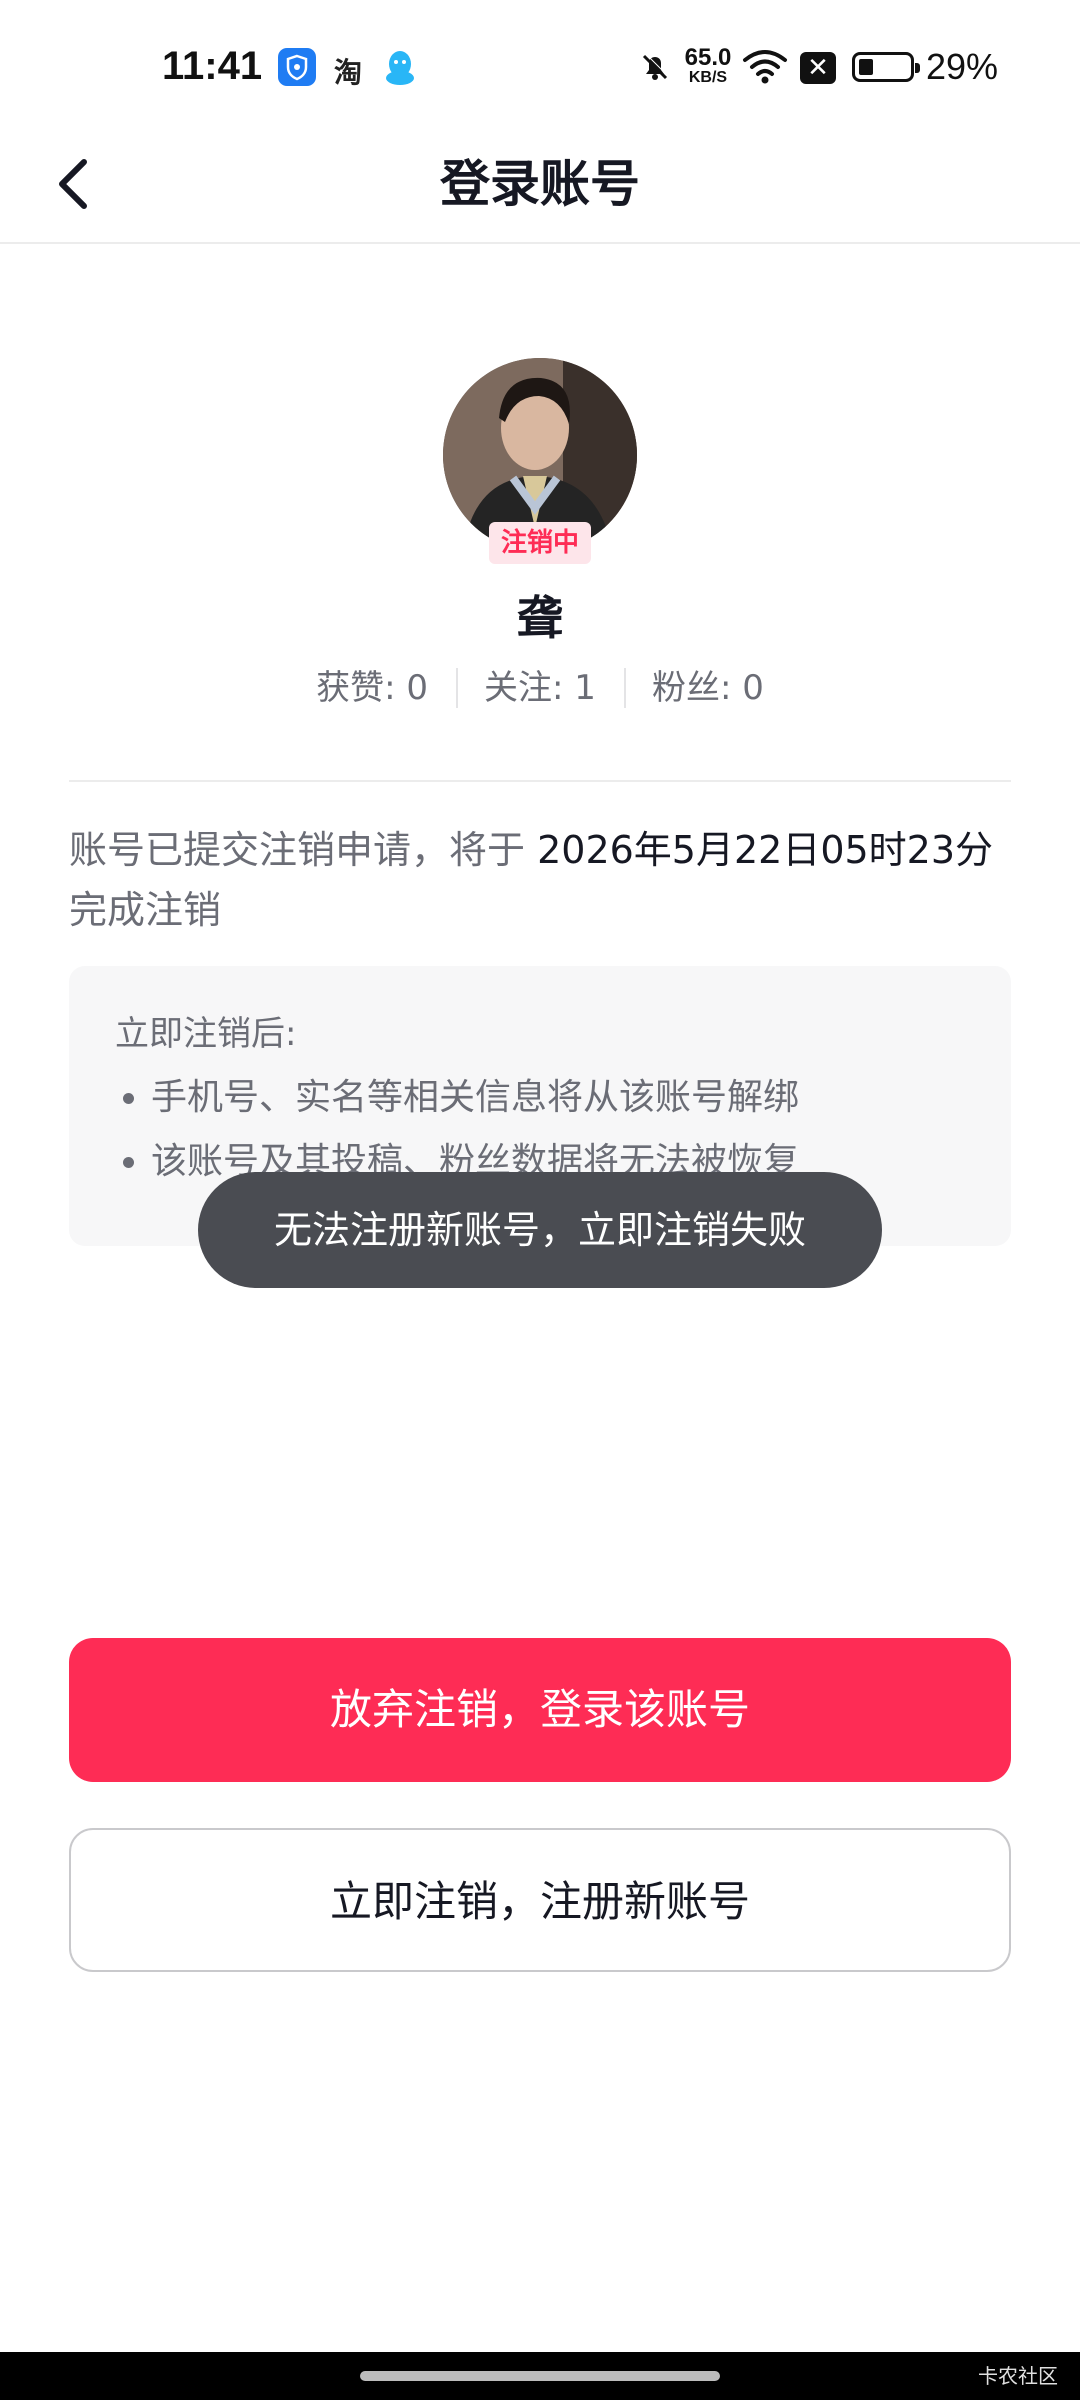 This screenshot has width=1080, height=2400. What do you see at coordinates (655, 67) in the screenshot?
I see `mute-bell-icon` at bounding box center [655, 67].